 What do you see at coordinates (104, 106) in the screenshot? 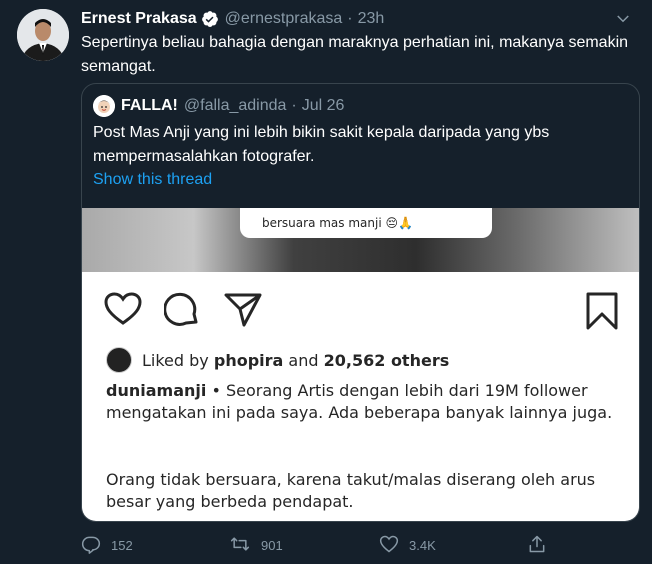
I see `quote-avatar` at bounding box center [104, 106].